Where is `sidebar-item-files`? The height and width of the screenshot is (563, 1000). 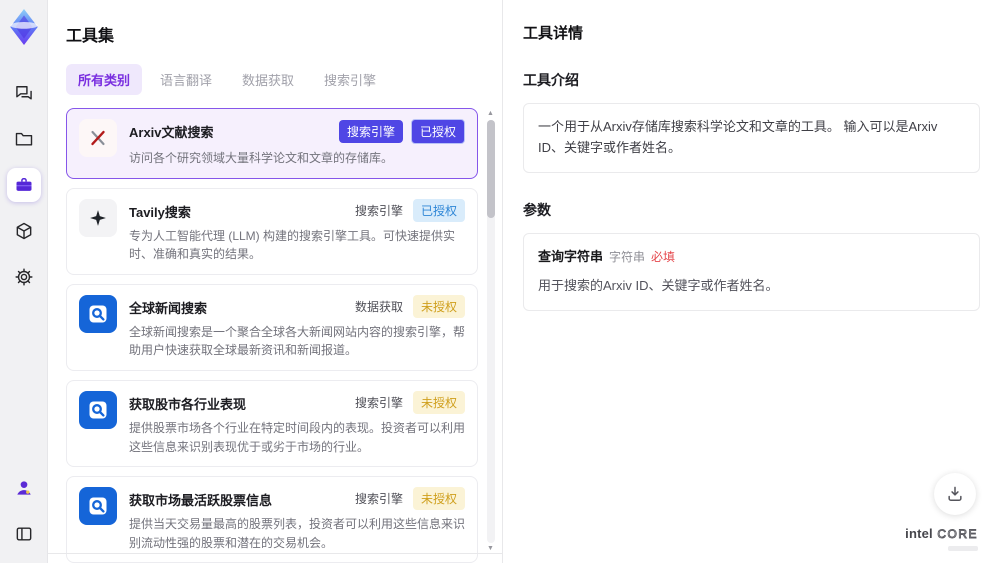 sidebar-item-files is located at coordinates (24, 139).